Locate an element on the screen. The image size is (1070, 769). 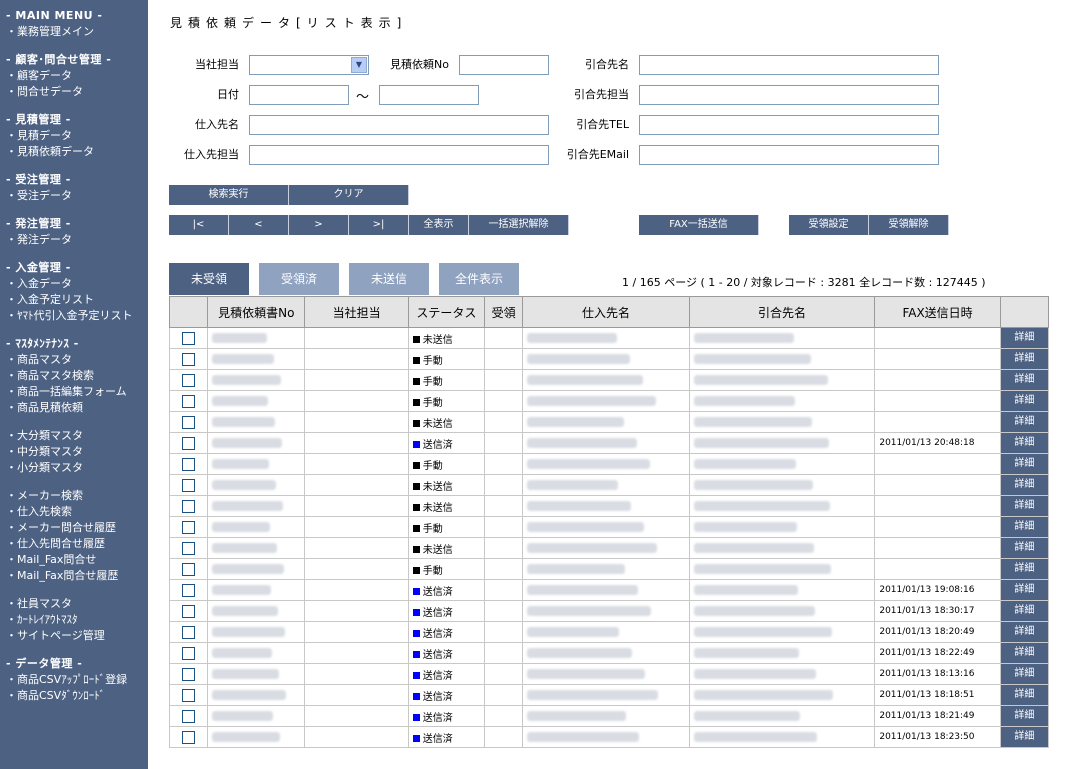
sidebar-item: ・サイトページ管理 is located at coordinates (74, 636).